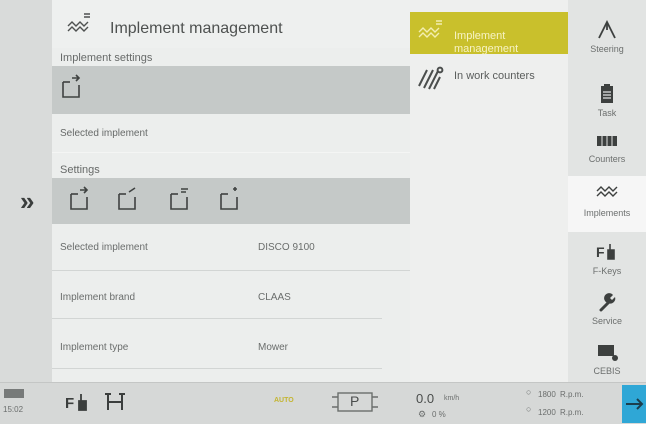  Describe the element at coordinates (608, 353) in the screenshot. I see `cebis-icon` at that location.